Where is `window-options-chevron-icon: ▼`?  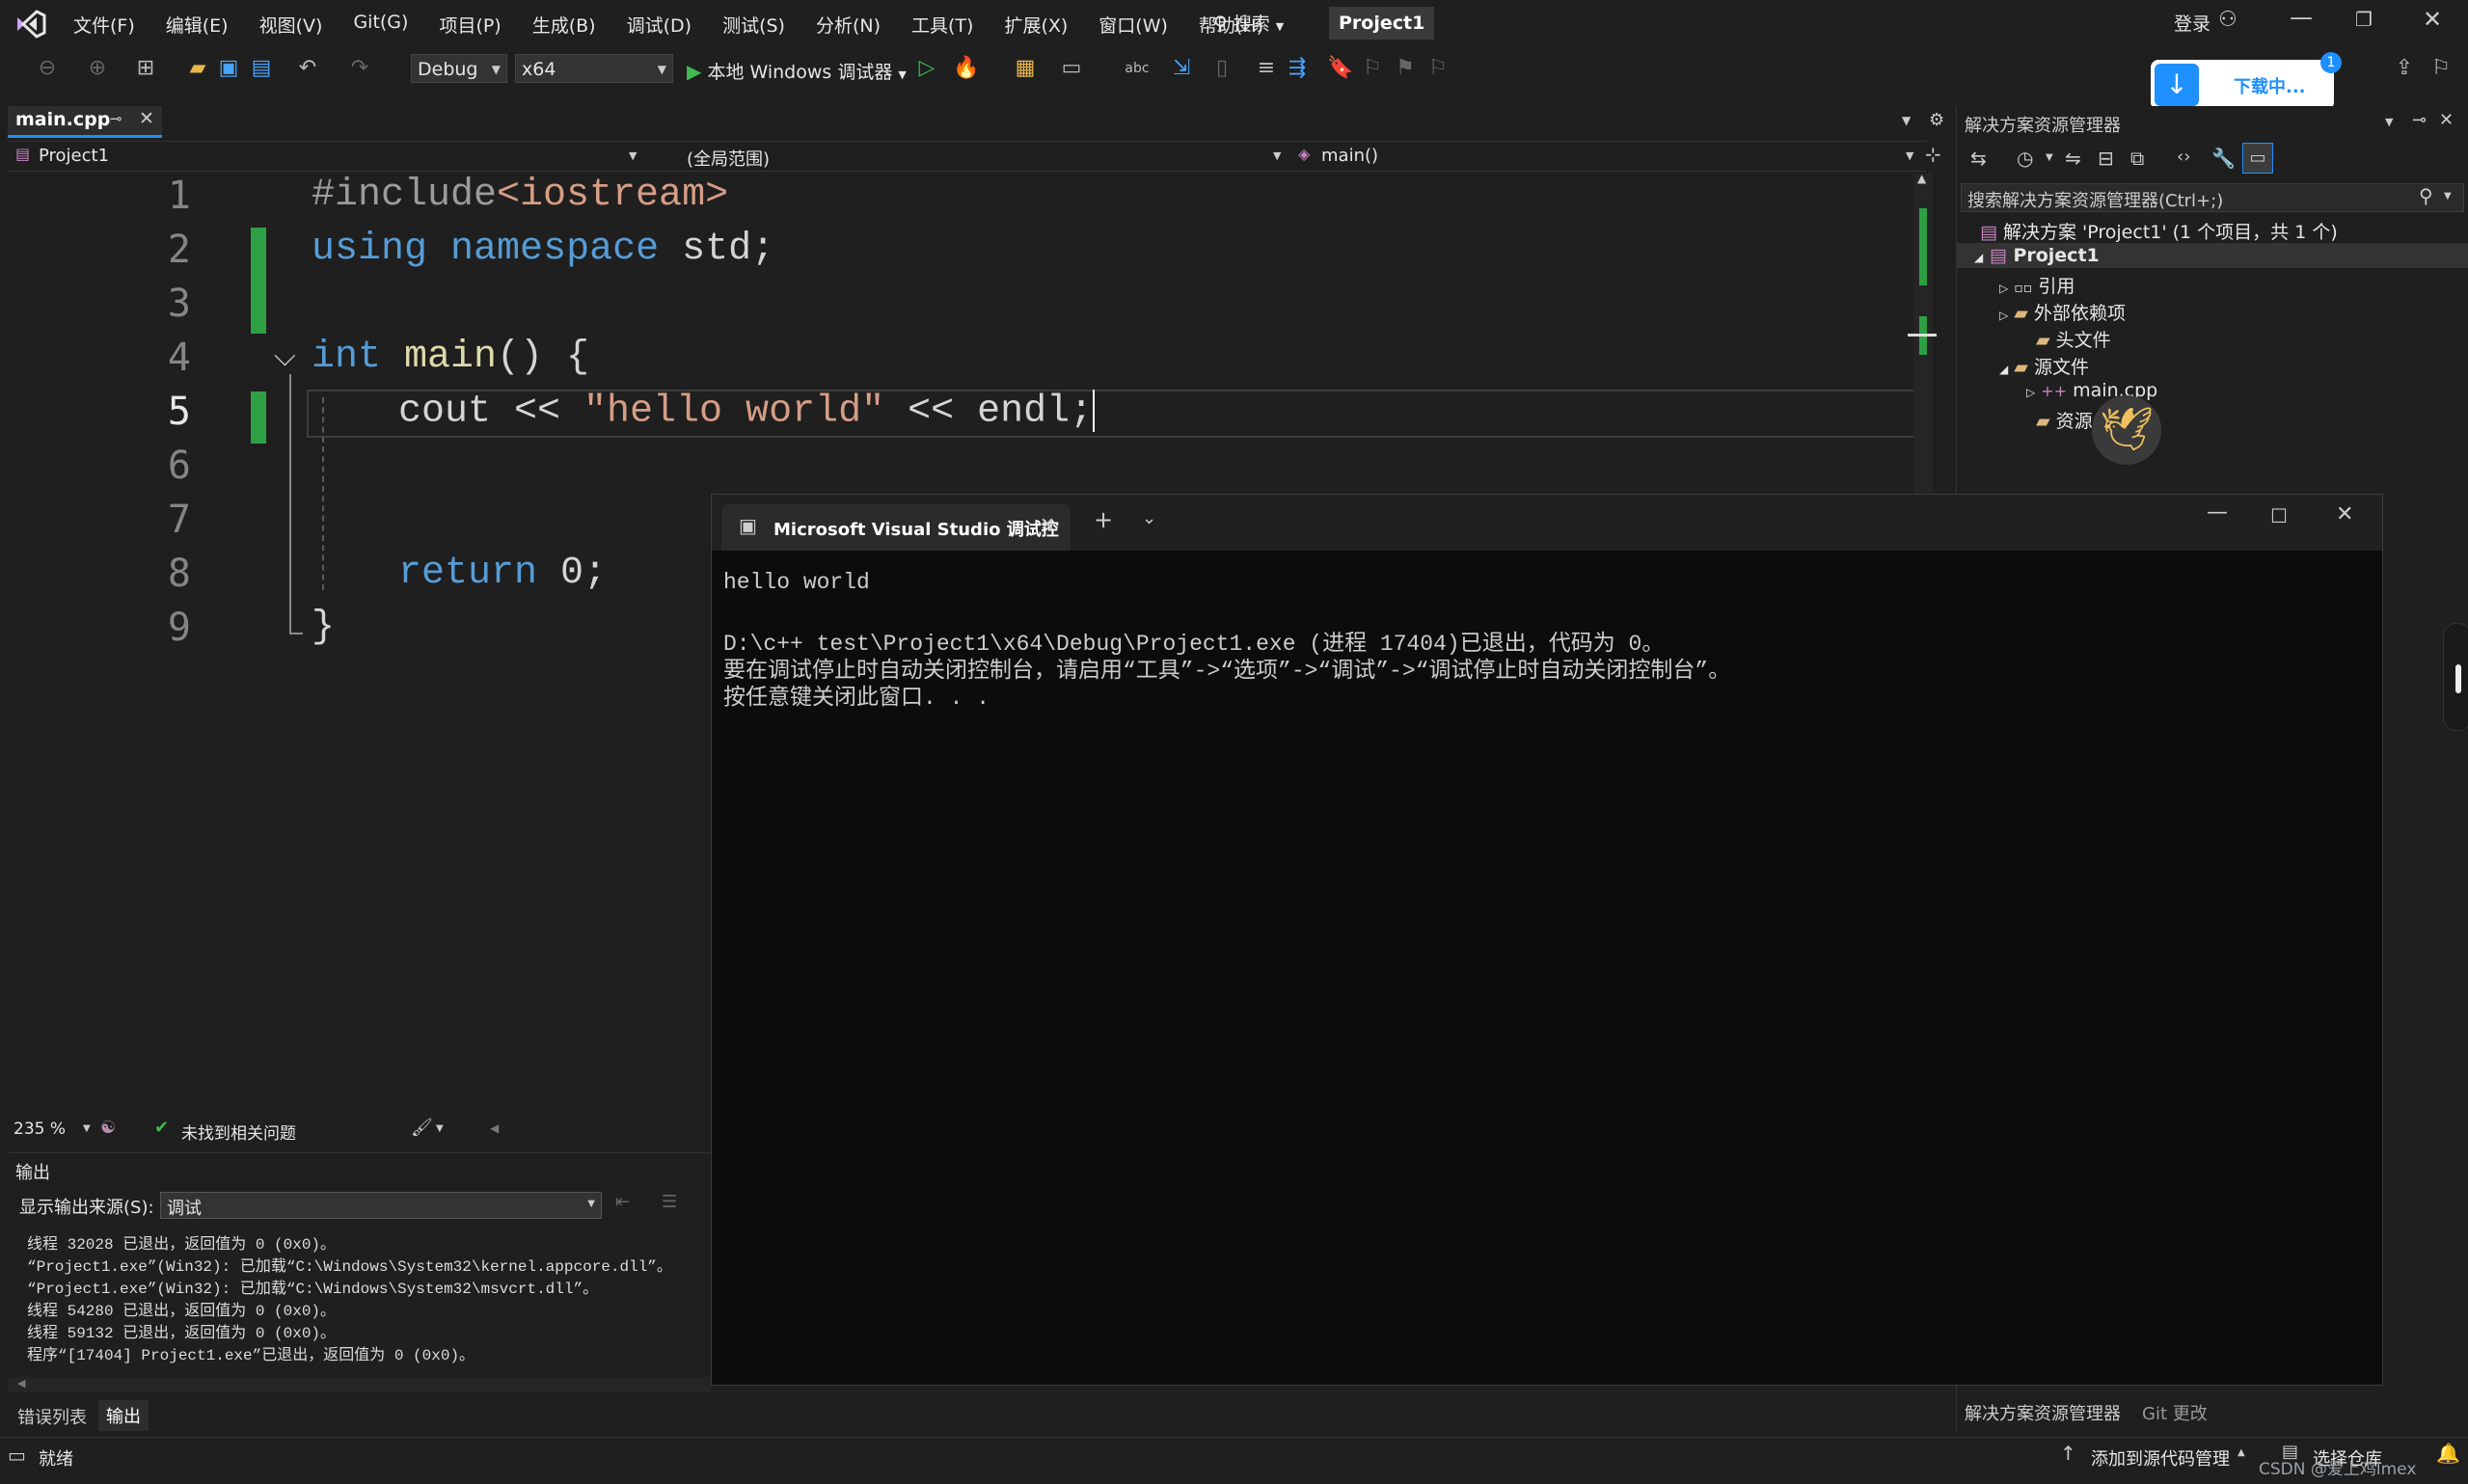 window-options-chevron-icon: ▼ is located at coordinates (2389, 122).